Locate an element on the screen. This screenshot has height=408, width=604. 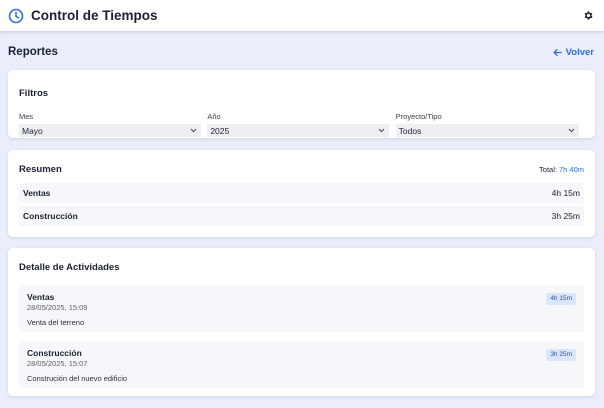
summary-row: Construcción 3h 25m is located at coordinates (301, 216).